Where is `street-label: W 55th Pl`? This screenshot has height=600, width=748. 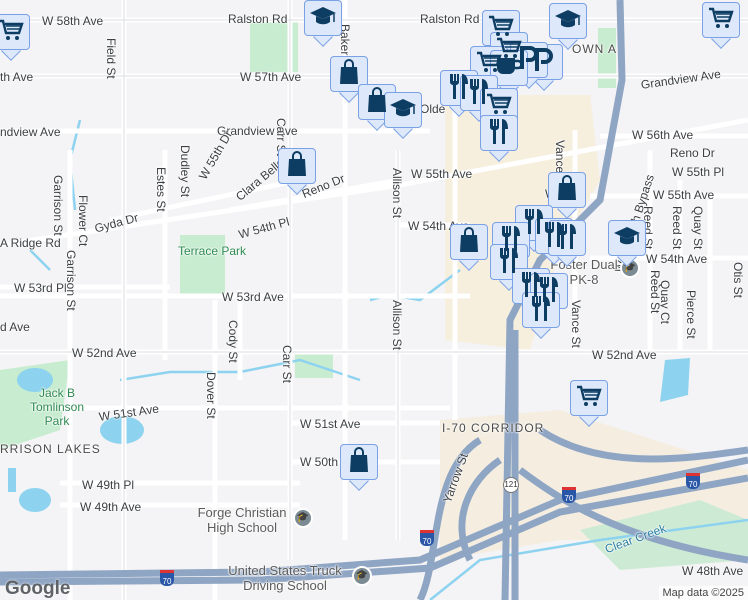
street-label: W 55th Pl is located at coordinates (698, 172).